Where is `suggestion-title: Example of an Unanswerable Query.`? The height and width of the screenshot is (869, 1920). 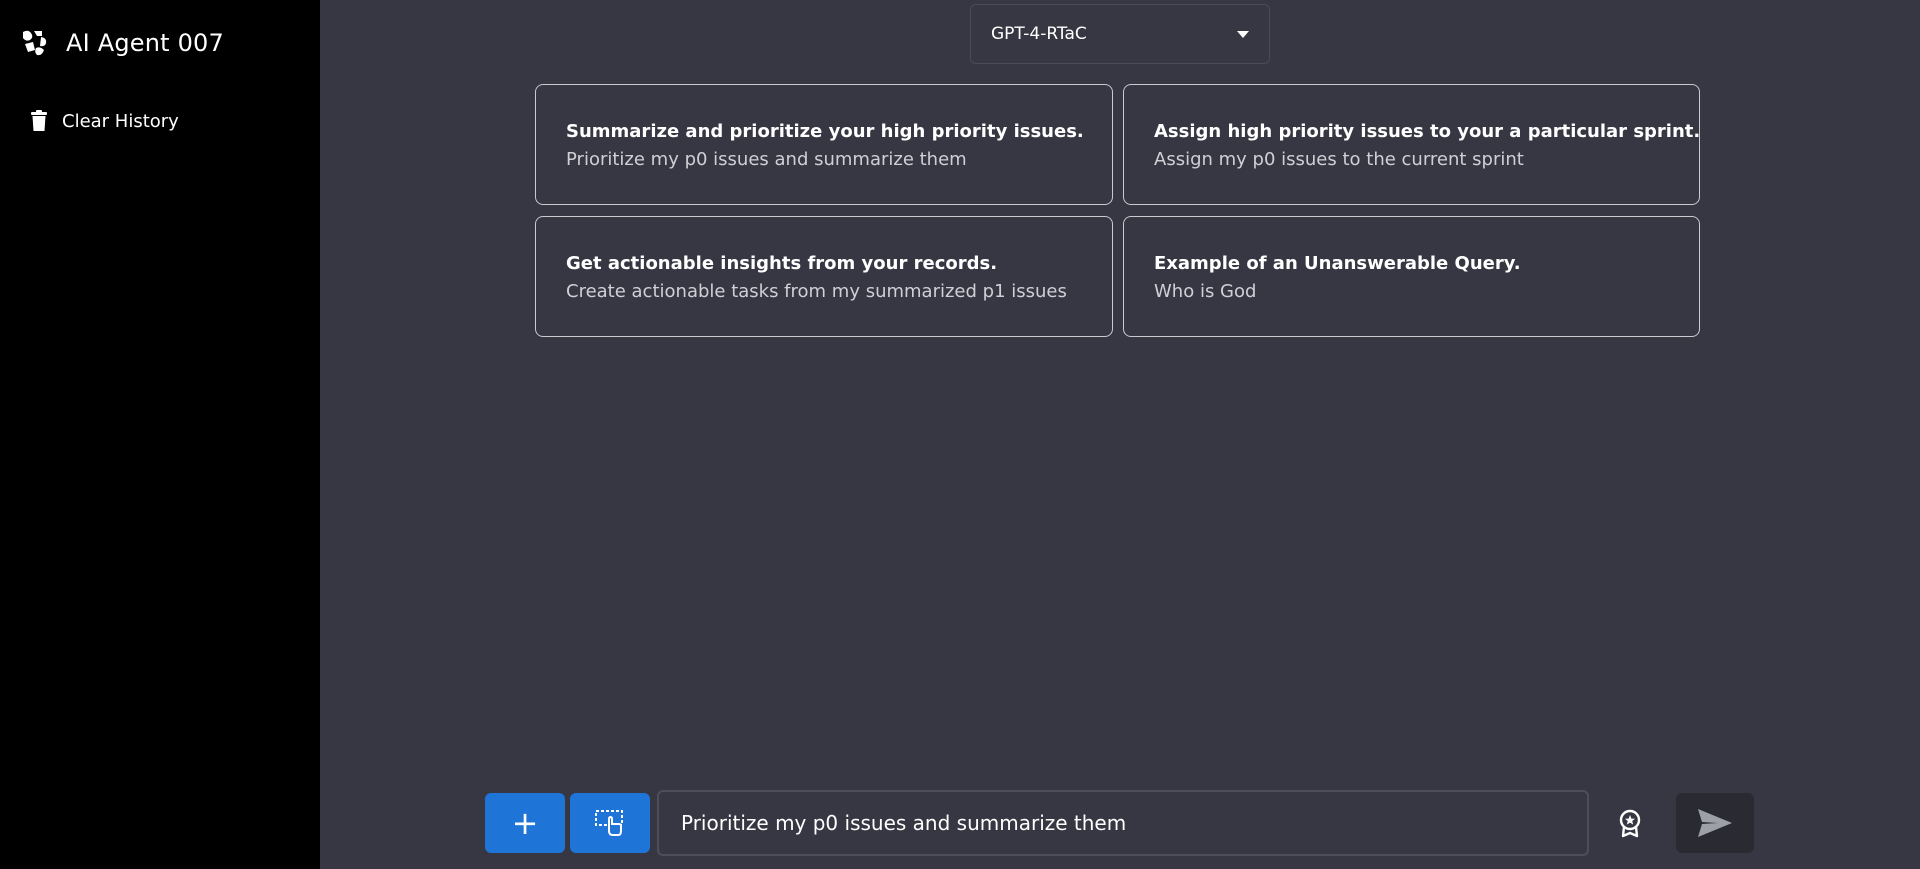 suggestion-title: Example of an Unanswerable Query. is located at coordinates (1337, 263).